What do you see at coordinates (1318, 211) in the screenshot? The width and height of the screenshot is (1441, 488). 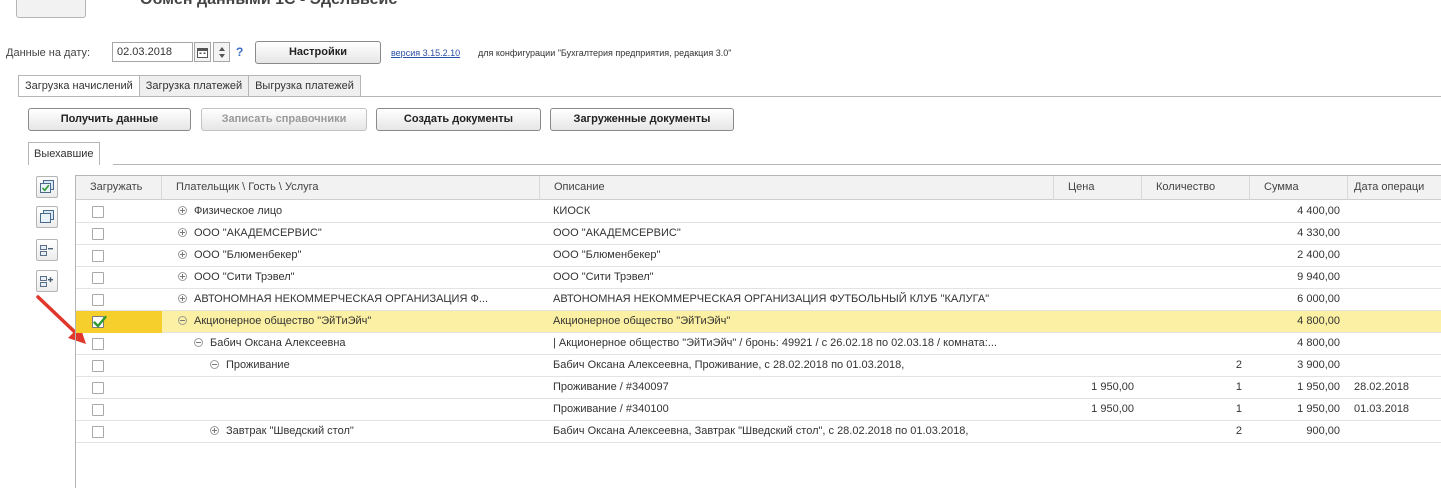 I see `sum-cell: 4 400,00` at bounding box center [1318, 211].